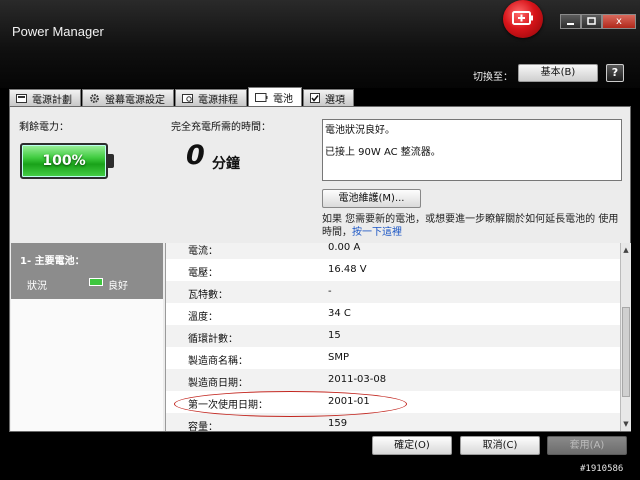 This screenshot has height=480, width=640. I want to click on detail-key: 電流：, so click(203, 251).